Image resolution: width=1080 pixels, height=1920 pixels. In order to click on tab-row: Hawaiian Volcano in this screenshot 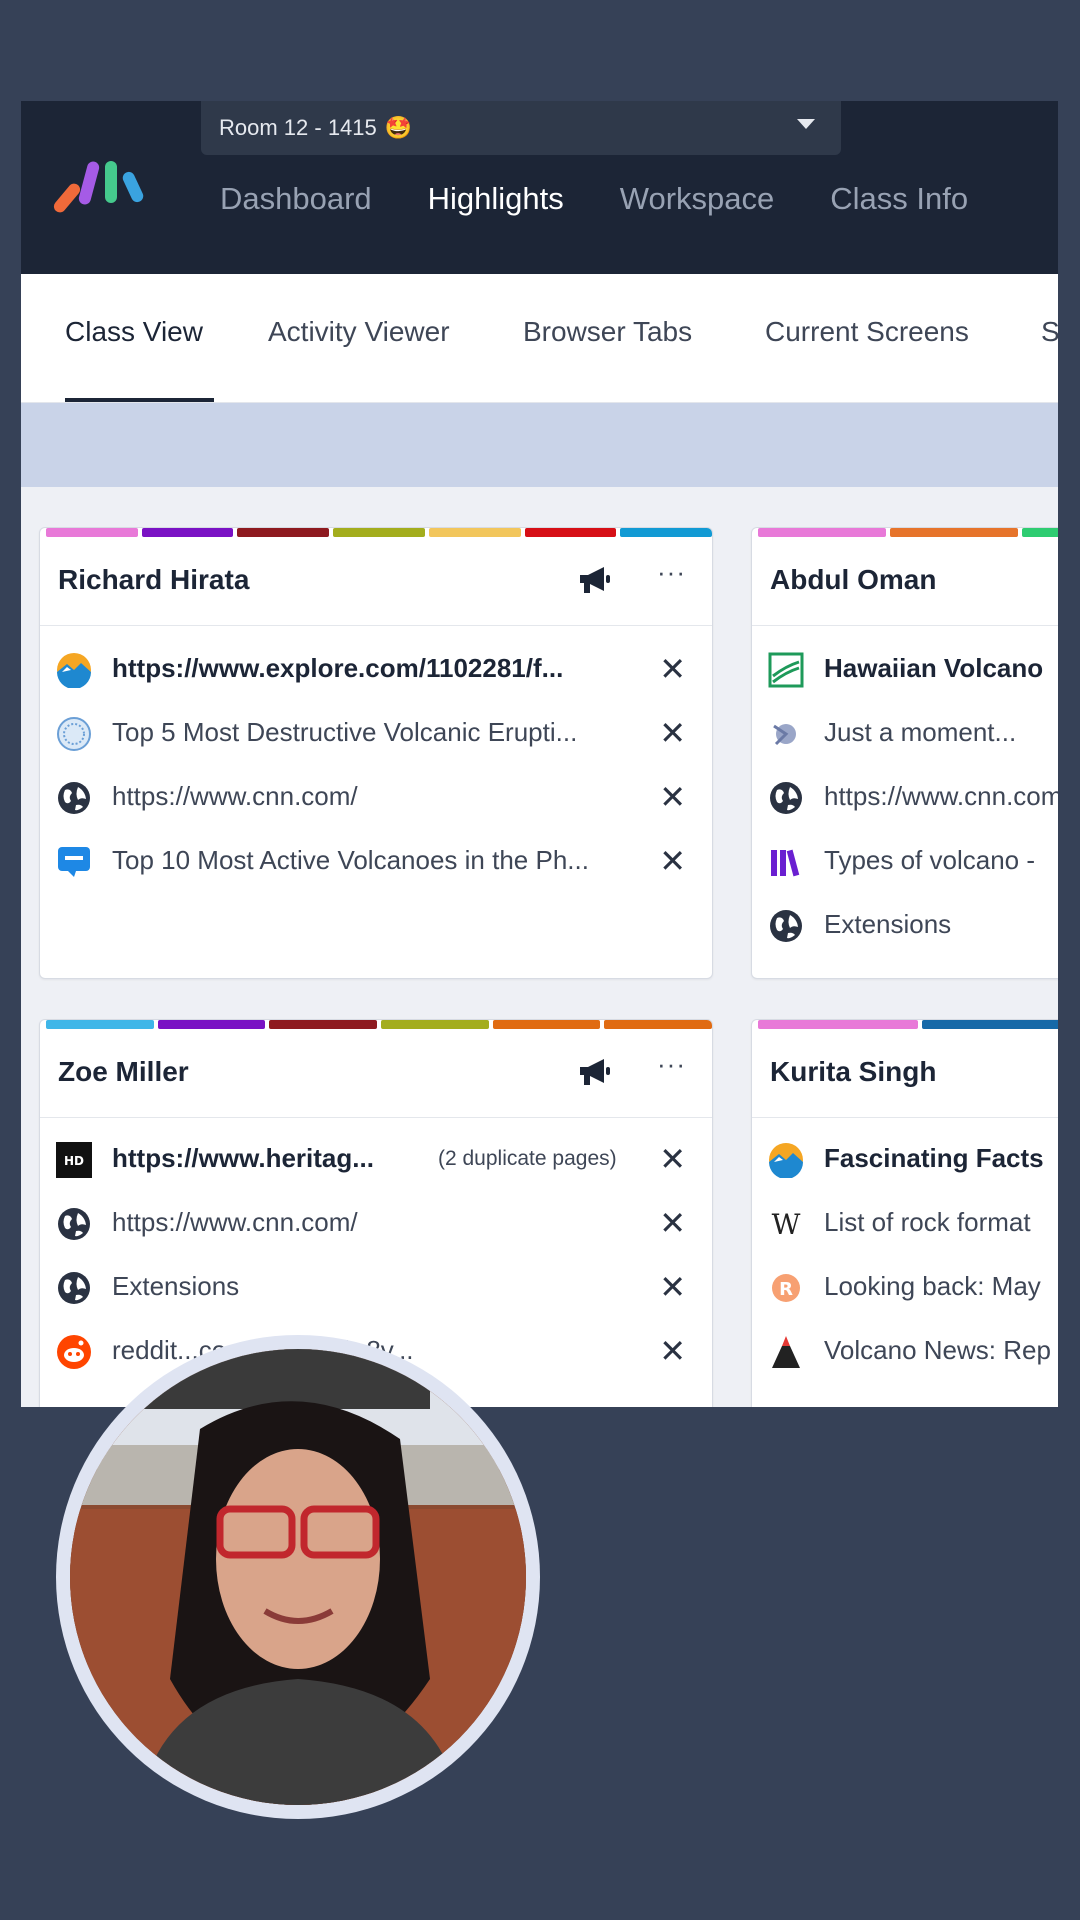, I will do `click(905, 668)`.